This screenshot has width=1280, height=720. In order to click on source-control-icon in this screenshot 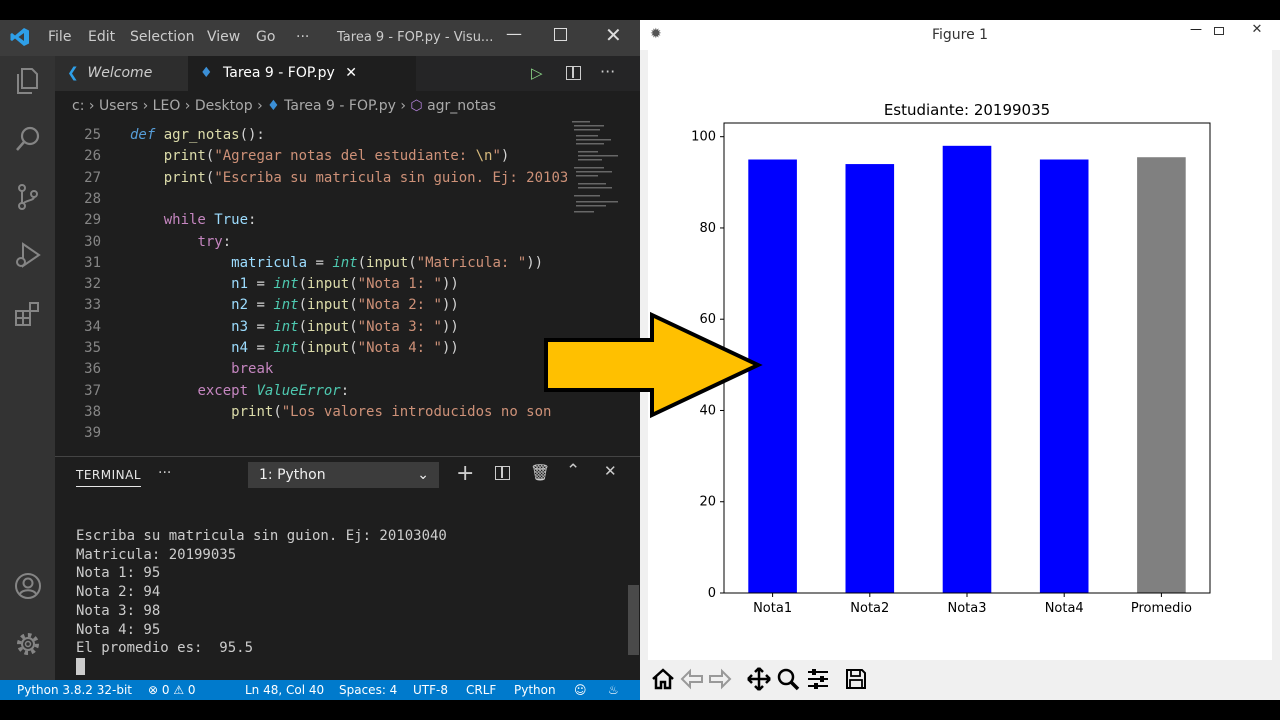, I will do `click(28, 197)`.